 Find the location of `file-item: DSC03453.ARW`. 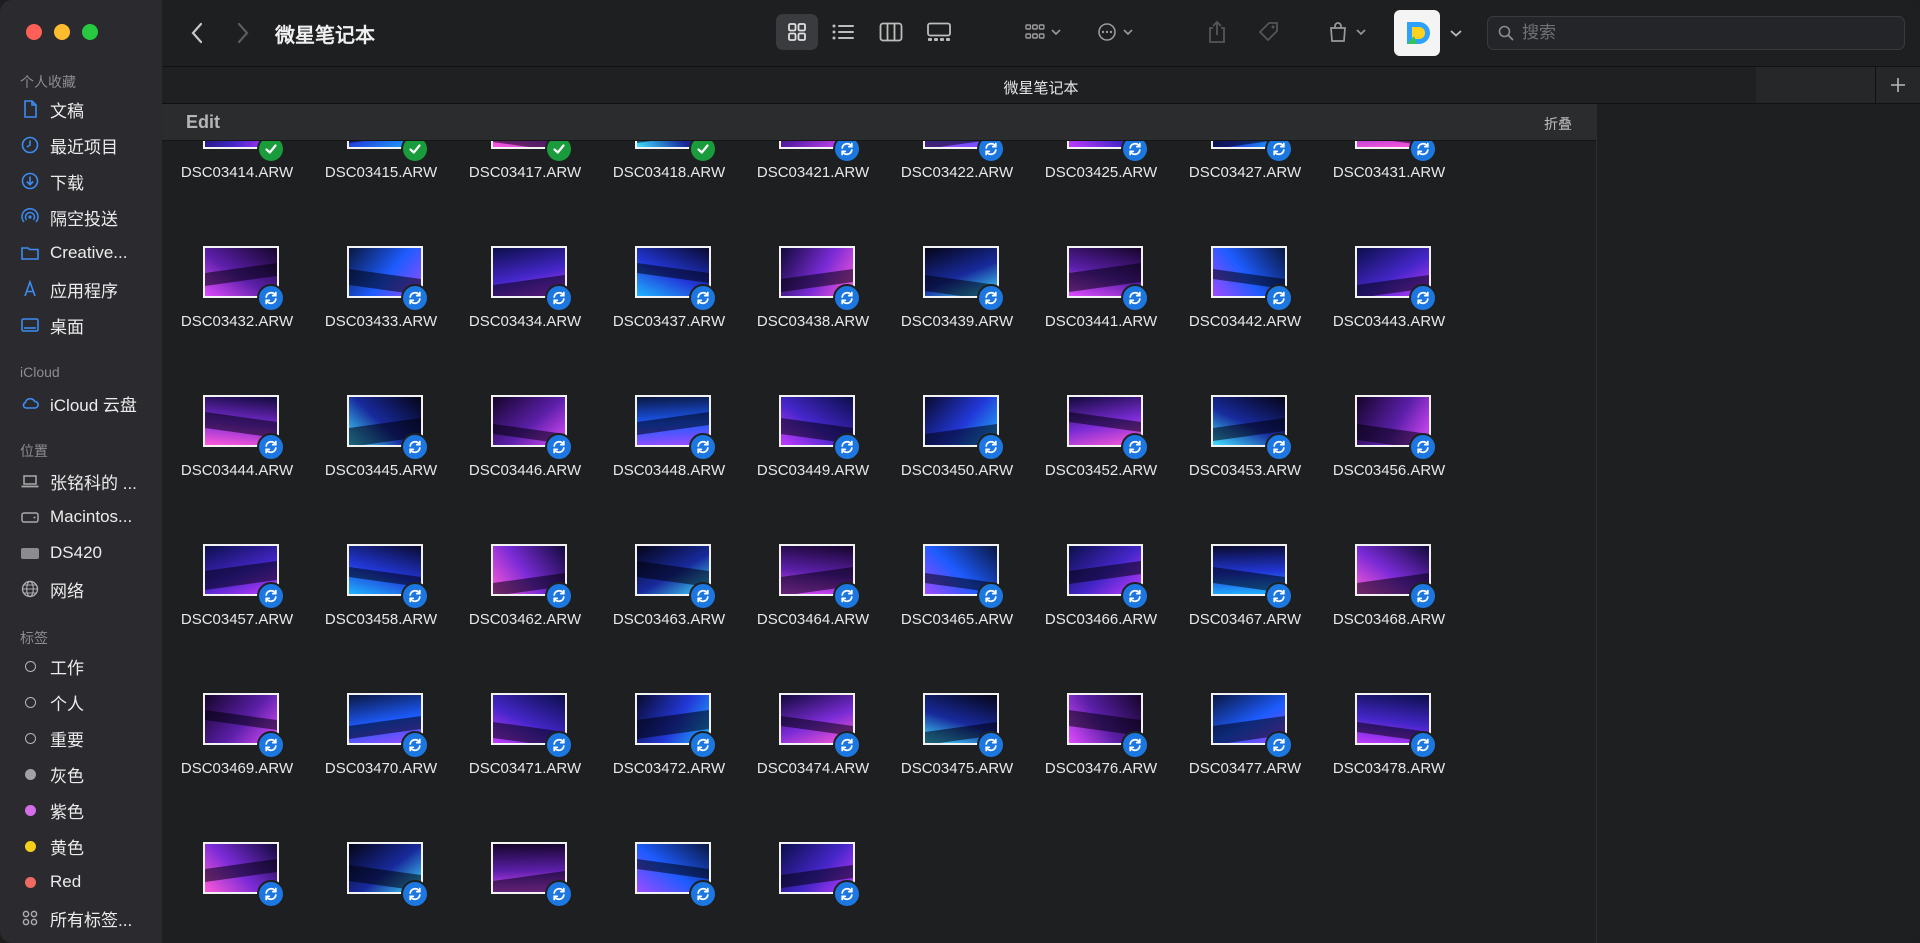

file-item: DSC03453.ARW is located at coordinates (1245, 460).